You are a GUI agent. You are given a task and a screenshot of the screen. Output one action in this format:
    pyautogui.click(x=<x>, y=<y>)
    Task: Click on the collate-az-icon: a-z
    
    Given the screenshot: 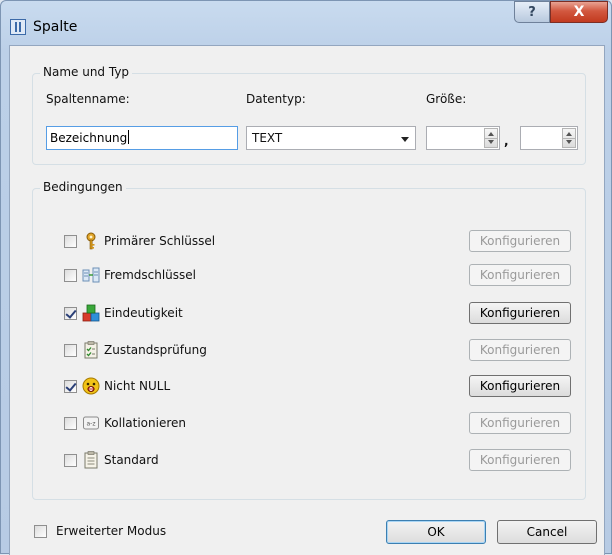 What is the action you would take?
    pyautogui.click(x=91, y=423)
    